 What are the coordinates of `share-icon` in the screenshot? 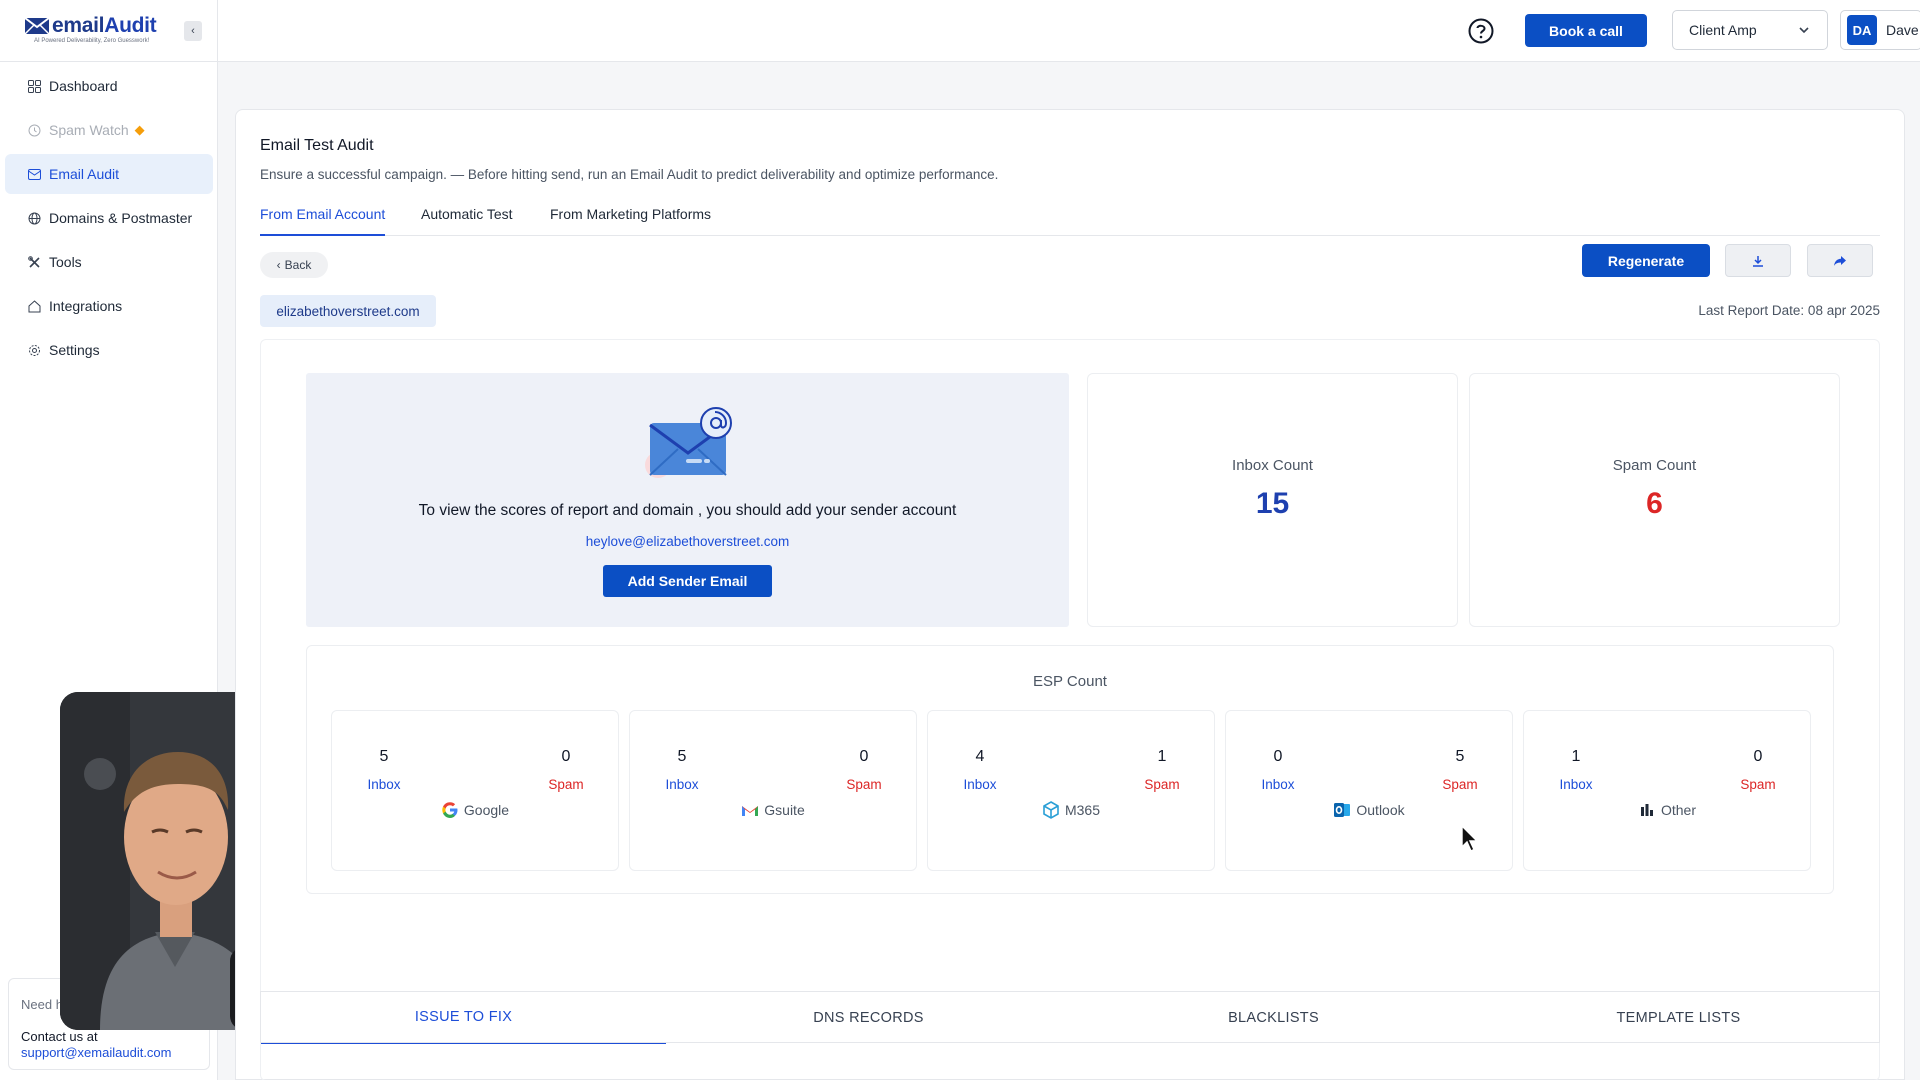 It's located at (1840, 260).